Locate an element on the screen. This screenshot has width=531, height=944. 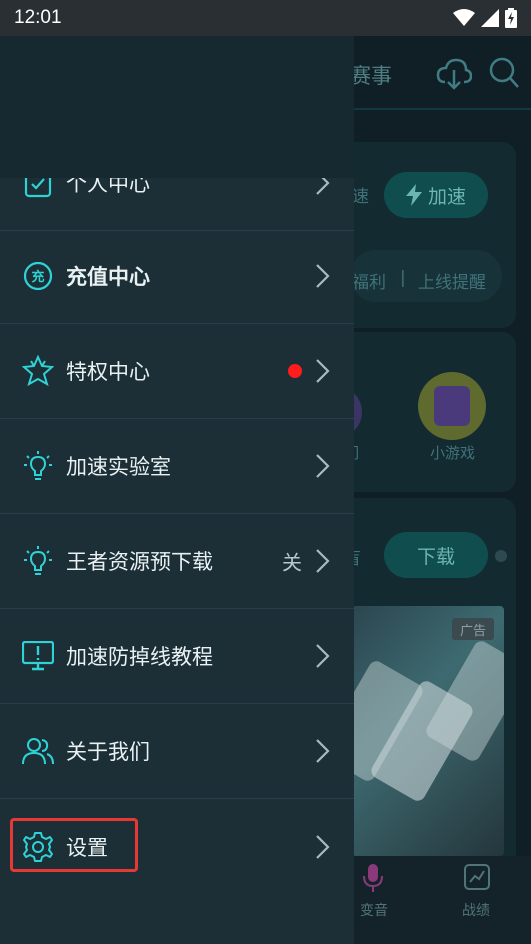
nav-record: 战绩 is located at coordinates (476, 910).